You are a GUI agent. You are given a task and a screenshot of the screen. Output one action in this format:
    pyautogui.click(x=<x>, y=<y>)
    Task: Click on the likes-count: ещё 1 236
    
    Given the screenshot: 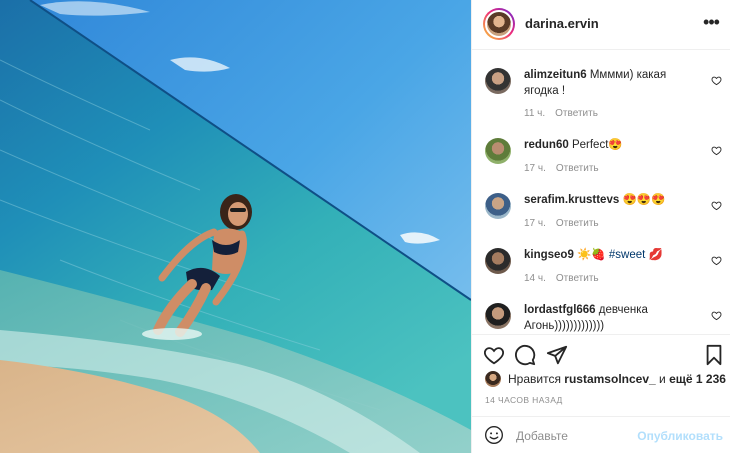 What is the action you would take?
    pyautogui.click(x=697, y=379)
    